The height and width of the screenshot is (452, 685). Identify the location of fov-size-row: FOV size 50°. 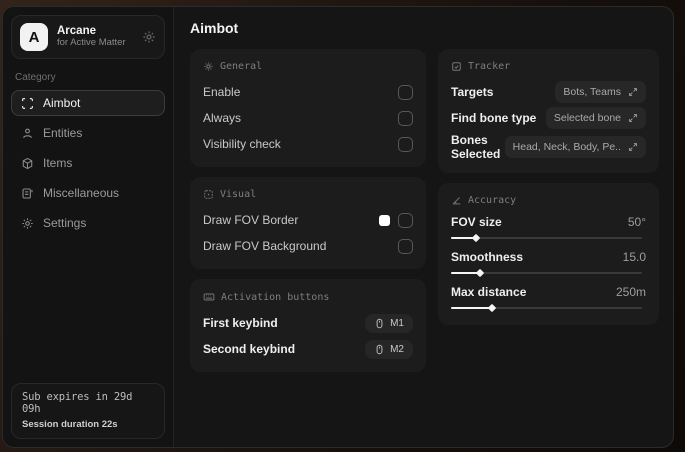
(548, 229).